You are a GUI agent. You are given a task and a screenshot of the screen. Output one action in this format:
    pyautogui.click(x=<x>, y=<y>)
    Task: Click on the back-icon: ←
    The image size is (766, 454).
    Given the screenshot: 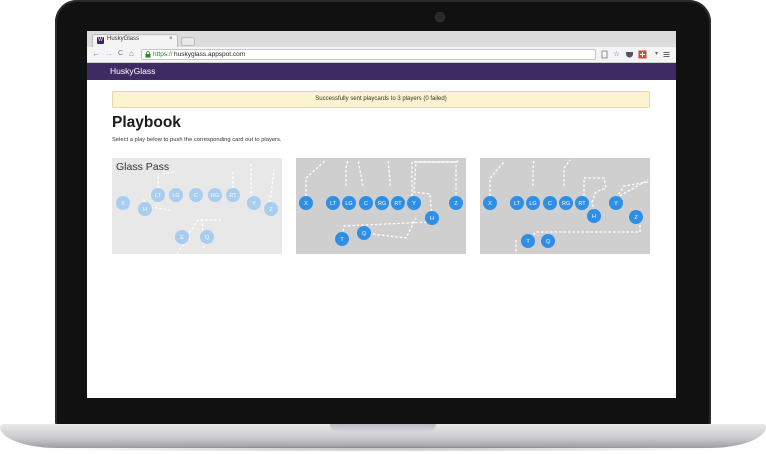 What is the action you would take?
    pyautogui.click(x=96, y=54)
    